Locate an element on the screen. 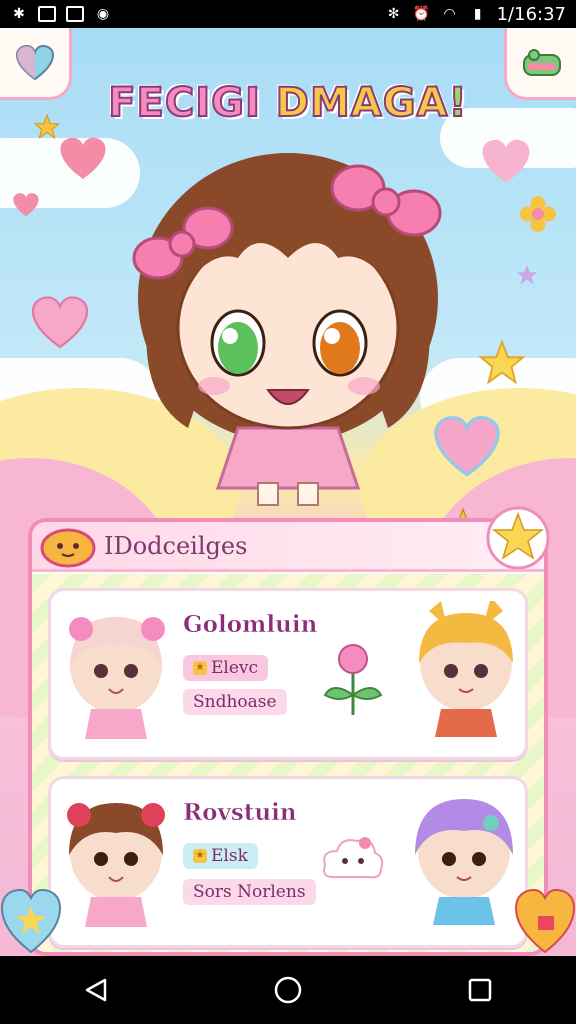 Image resolution: width=576 pixels, height=1024 pixels. sync-icon: ◉ is located at coordinates (103, 14).